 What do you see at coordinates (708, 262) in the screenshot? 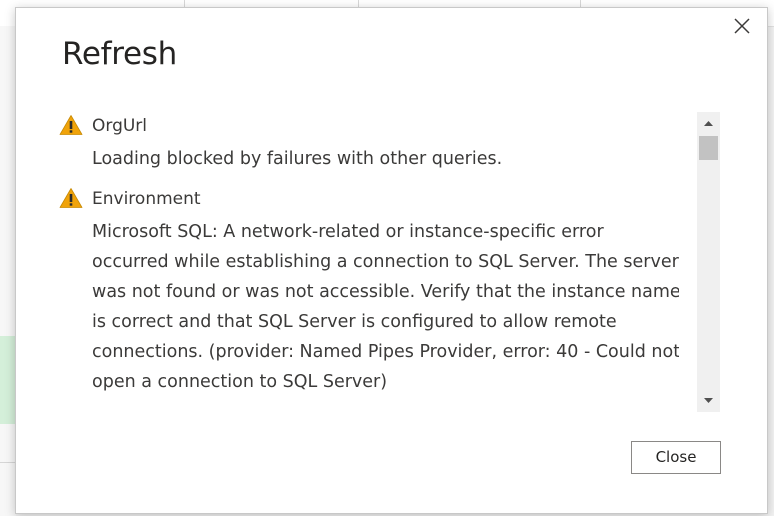
I see `vertical-scrollbar` at bounding box center [708, 262].